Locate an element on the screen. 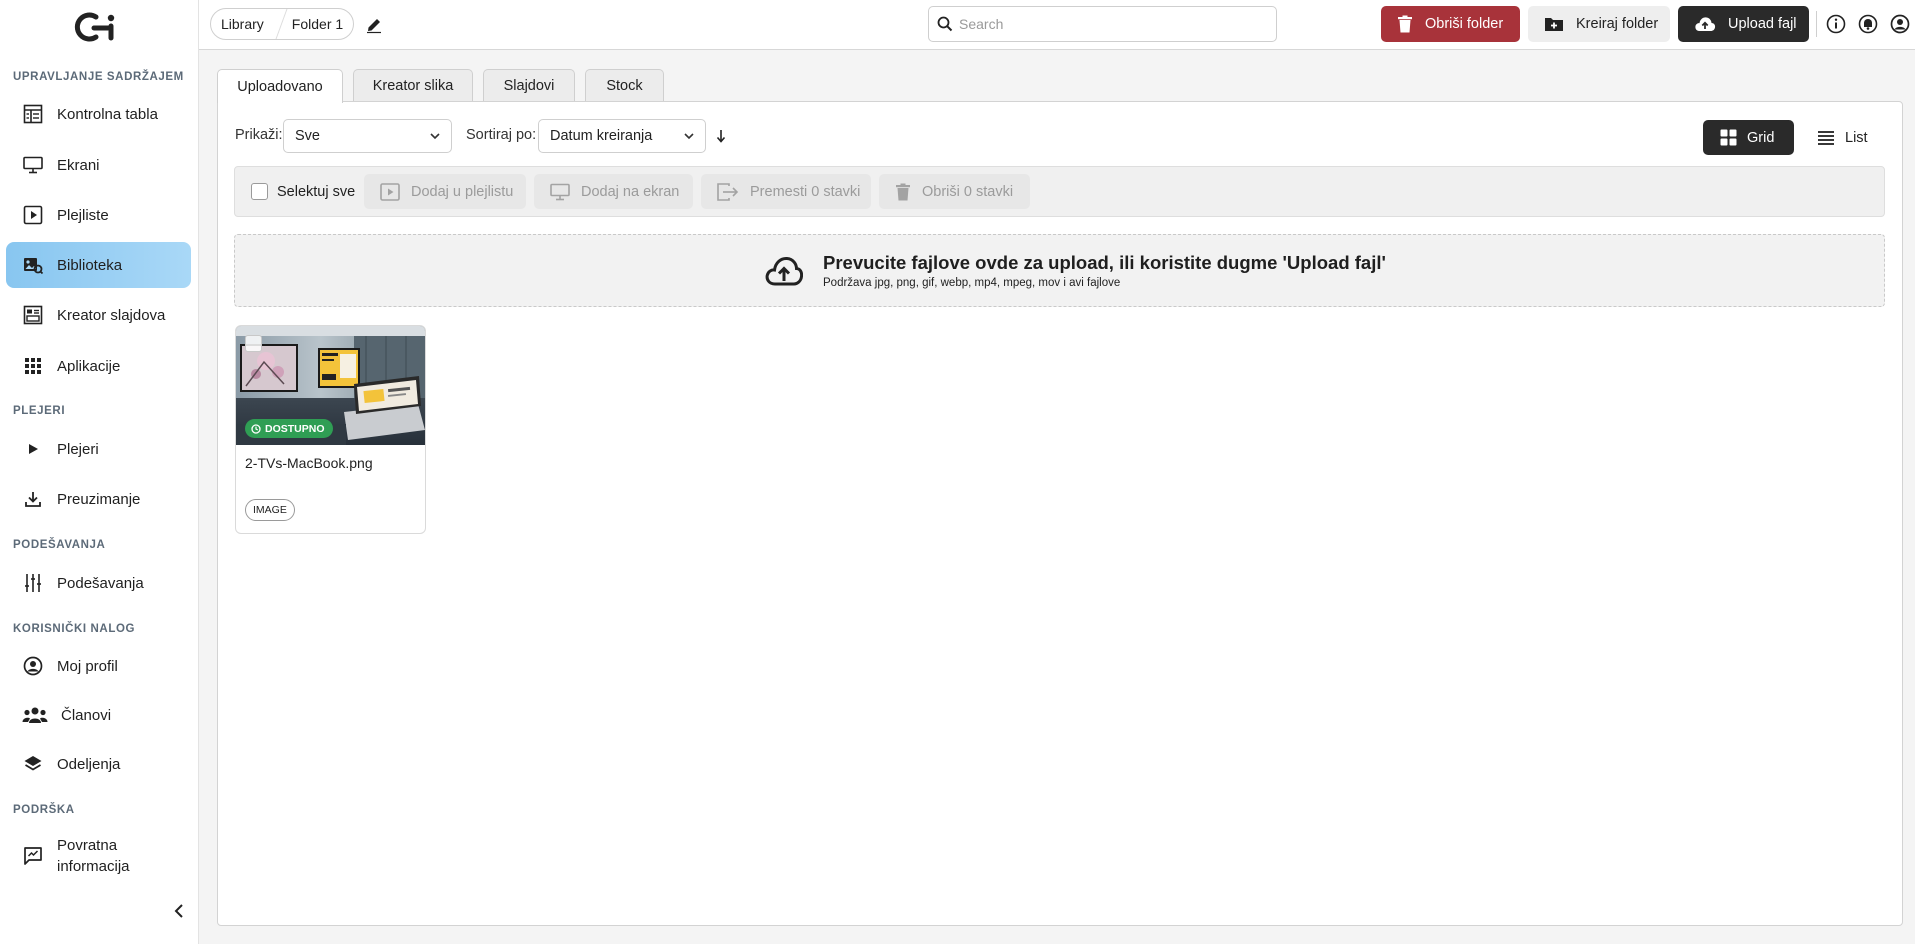 The width and height of the screenshot is (1915, 944). info-icon is located at coordinates (1836, 24).